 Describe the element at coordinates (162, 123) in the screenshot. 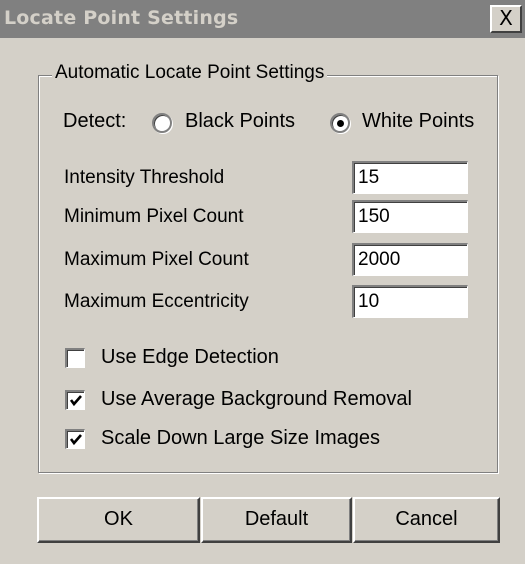

I see `radio-black-points` at that location.